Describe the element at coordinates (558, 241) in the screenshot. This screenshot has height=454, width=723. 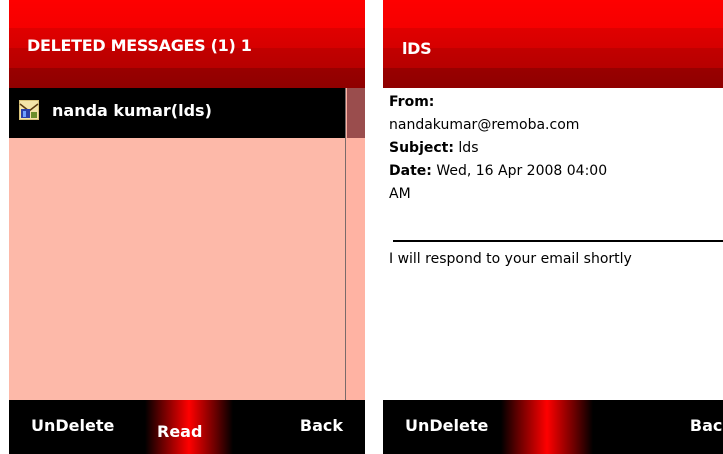
I see `divider` at that location.